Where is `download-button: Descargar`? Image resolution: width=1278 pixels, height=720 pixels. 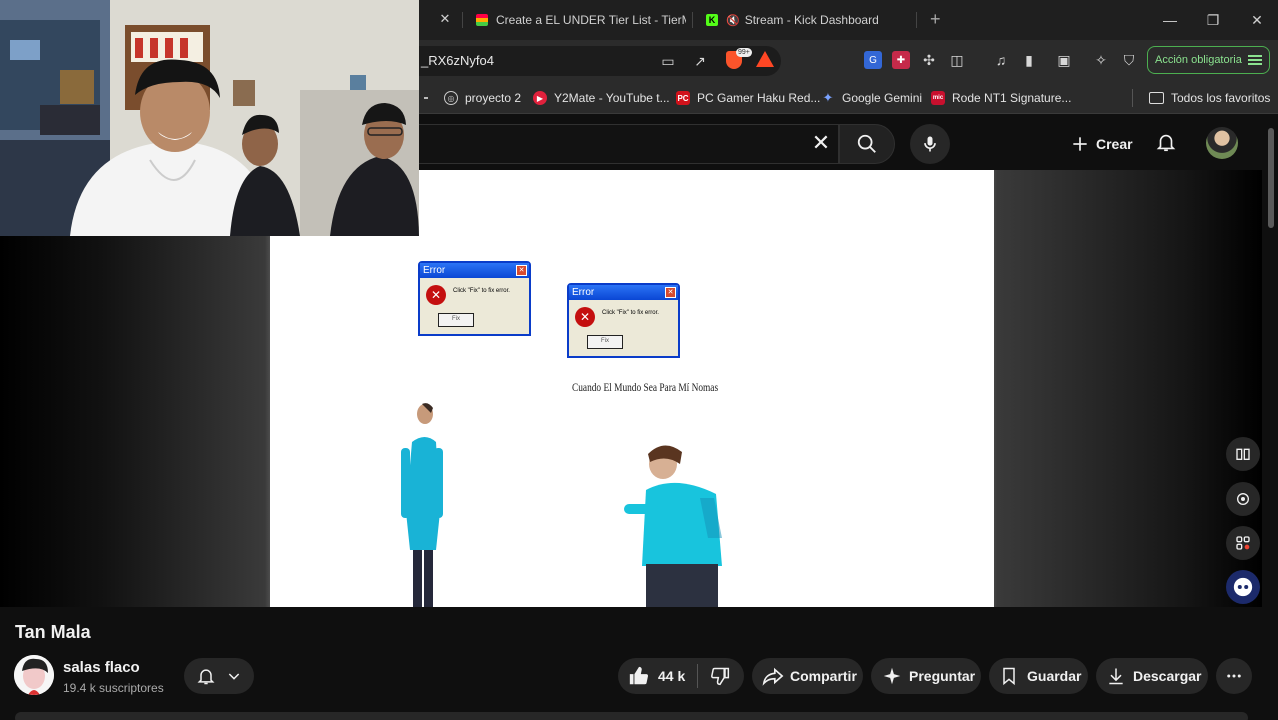 download-button: Descargar is located at coordinates (1152, 676).